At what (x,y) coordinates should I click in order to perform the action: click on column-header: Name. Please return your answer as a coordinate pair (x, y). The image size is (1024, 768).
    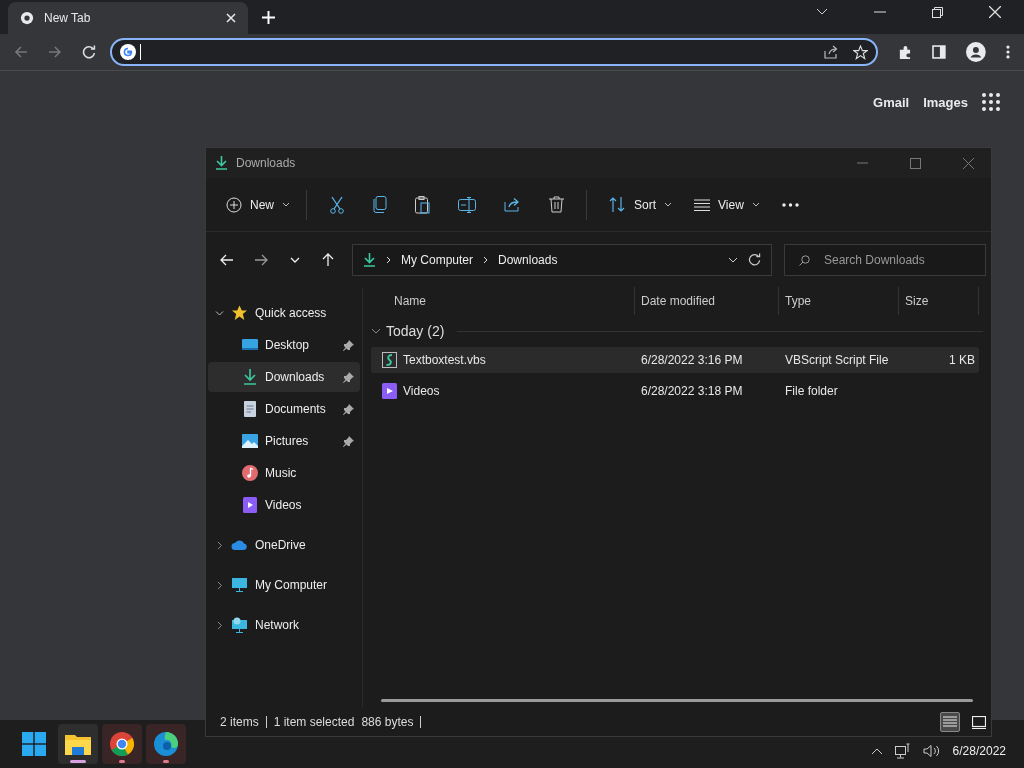
    Looking at the image, I should click on (503, 301).